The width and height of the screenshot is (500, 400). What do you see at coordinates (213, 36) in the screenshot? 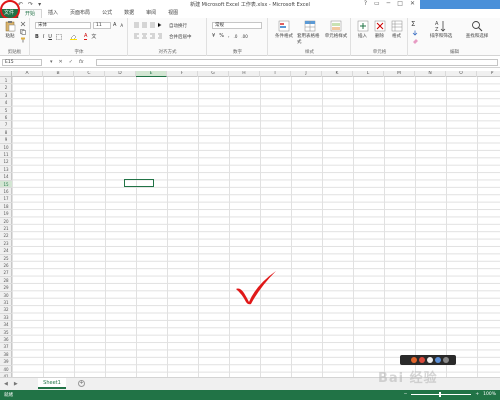
I see `currency-icon: ¥` at bounding box center [213, 36].